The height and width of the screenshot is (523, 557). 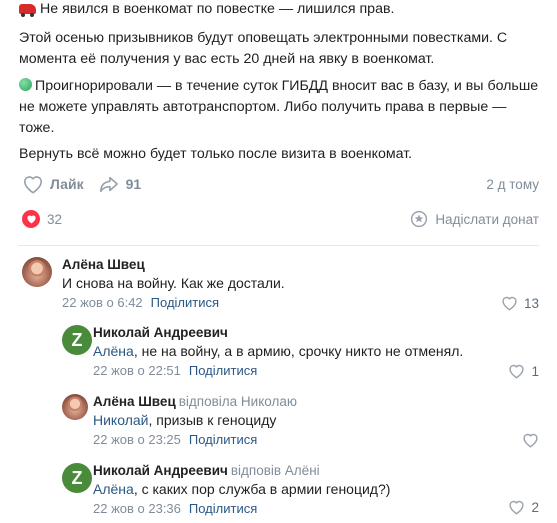 What do you see at coordinates (120, 420) in the screenshot?
I see `mention-link: Николай` at bounding box center [120, 420].